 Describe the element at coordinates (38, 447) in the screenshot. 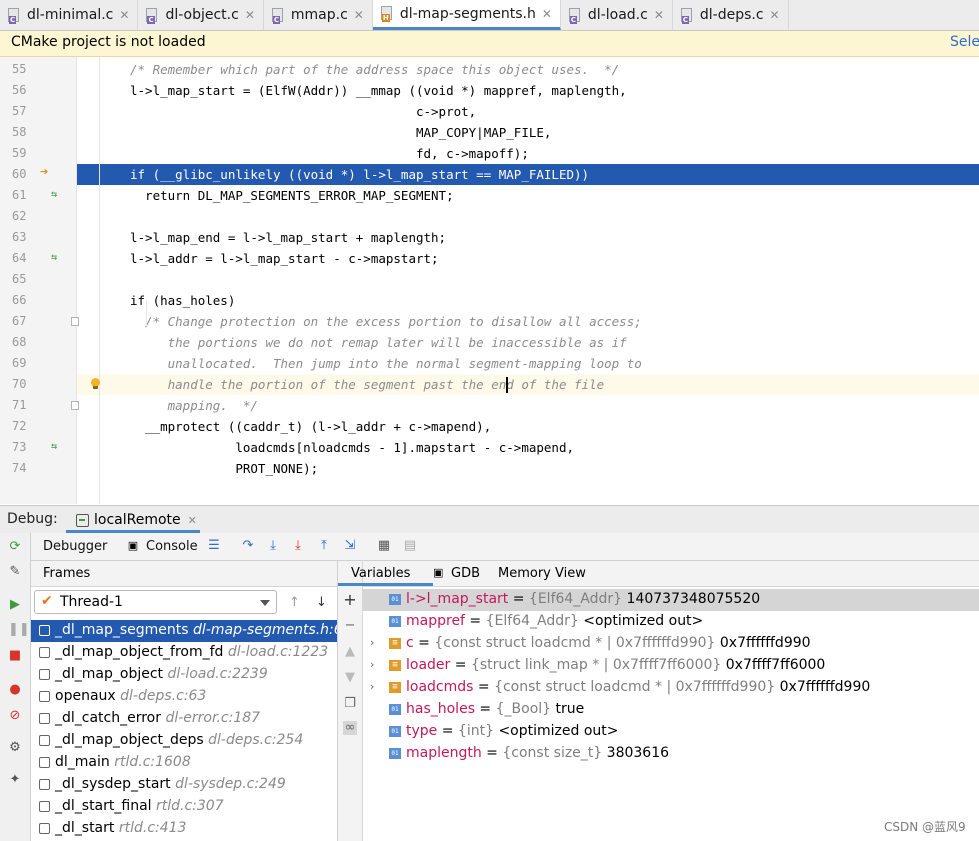

I see `line-number: 73 ⇆` at that location.